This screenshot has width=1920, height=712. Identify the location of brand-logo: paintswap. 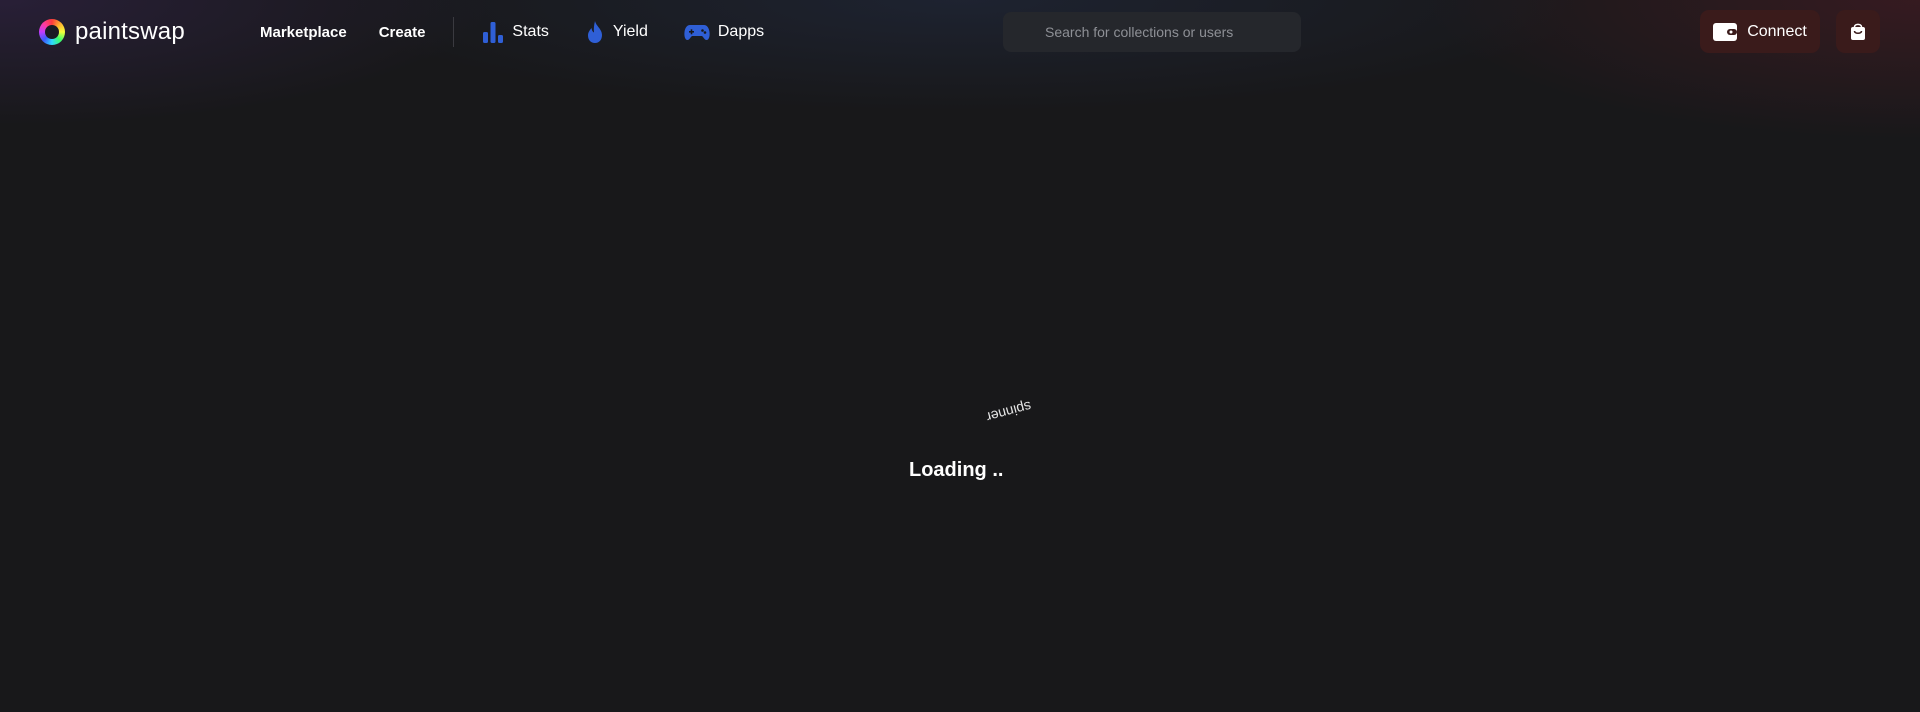
(112, 32).